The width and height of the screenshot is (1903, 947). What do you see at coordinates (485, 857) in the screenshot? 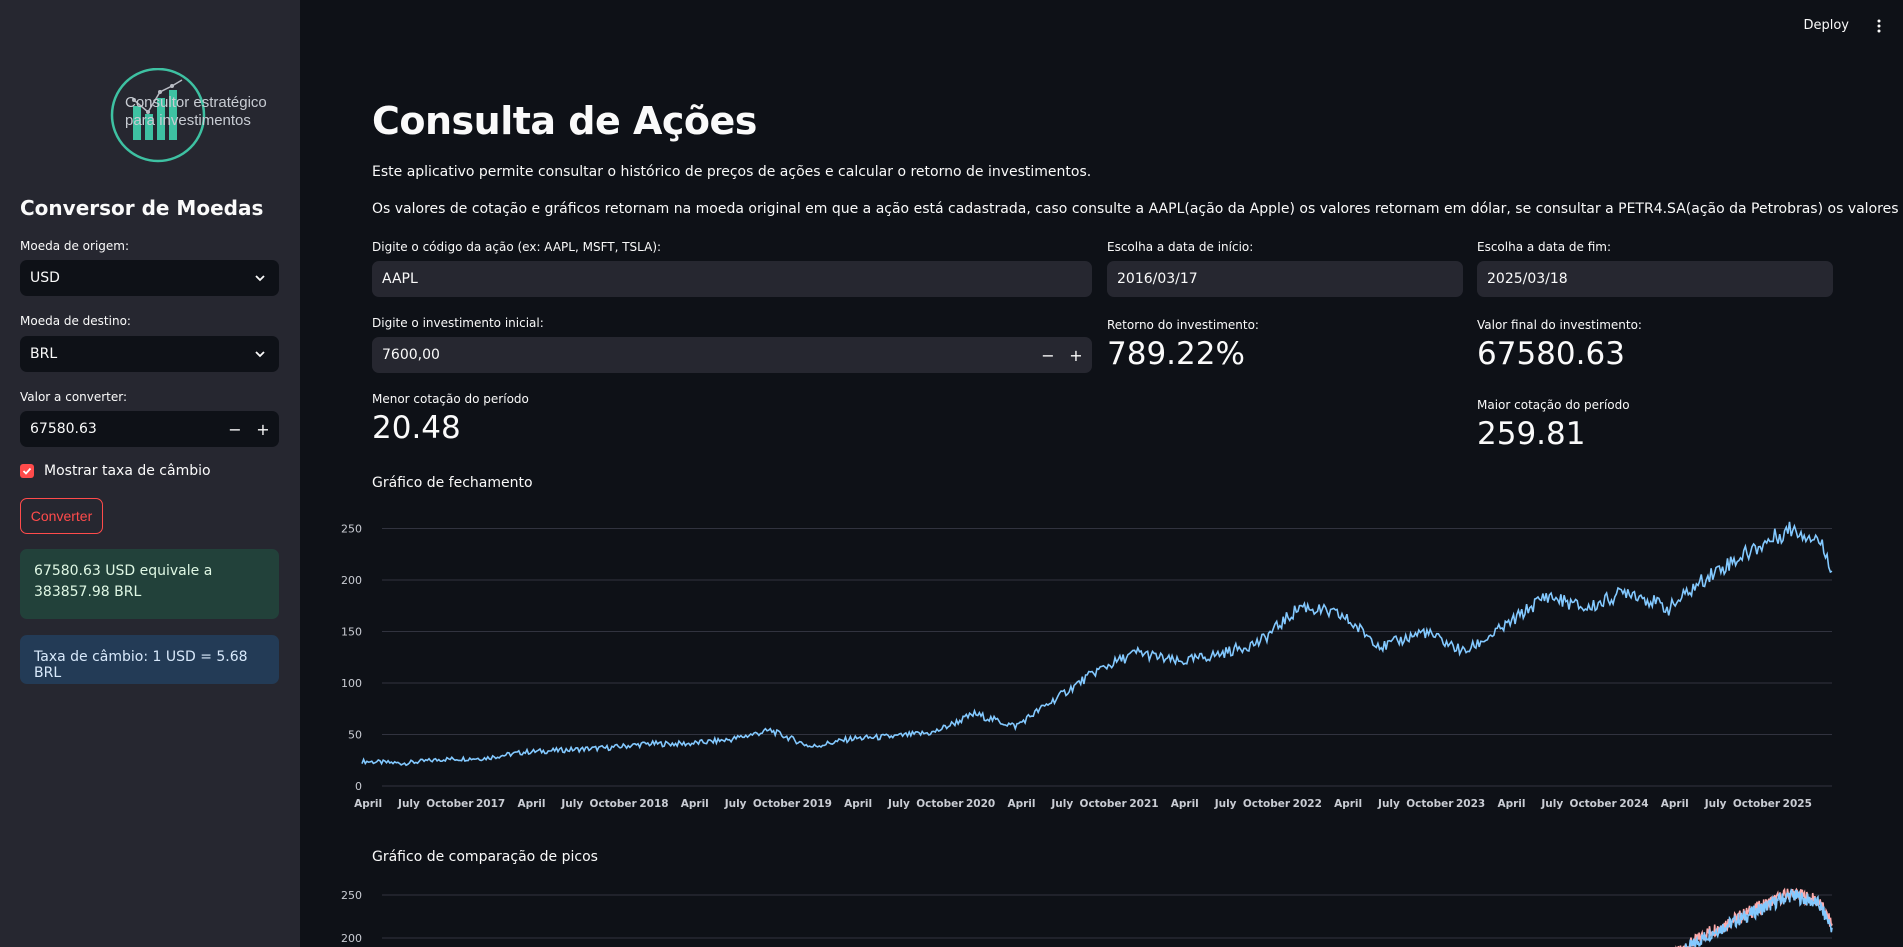
I see `peaks-chart-title: Gráfico de comparação de picos` at bounding box center [485, 857].